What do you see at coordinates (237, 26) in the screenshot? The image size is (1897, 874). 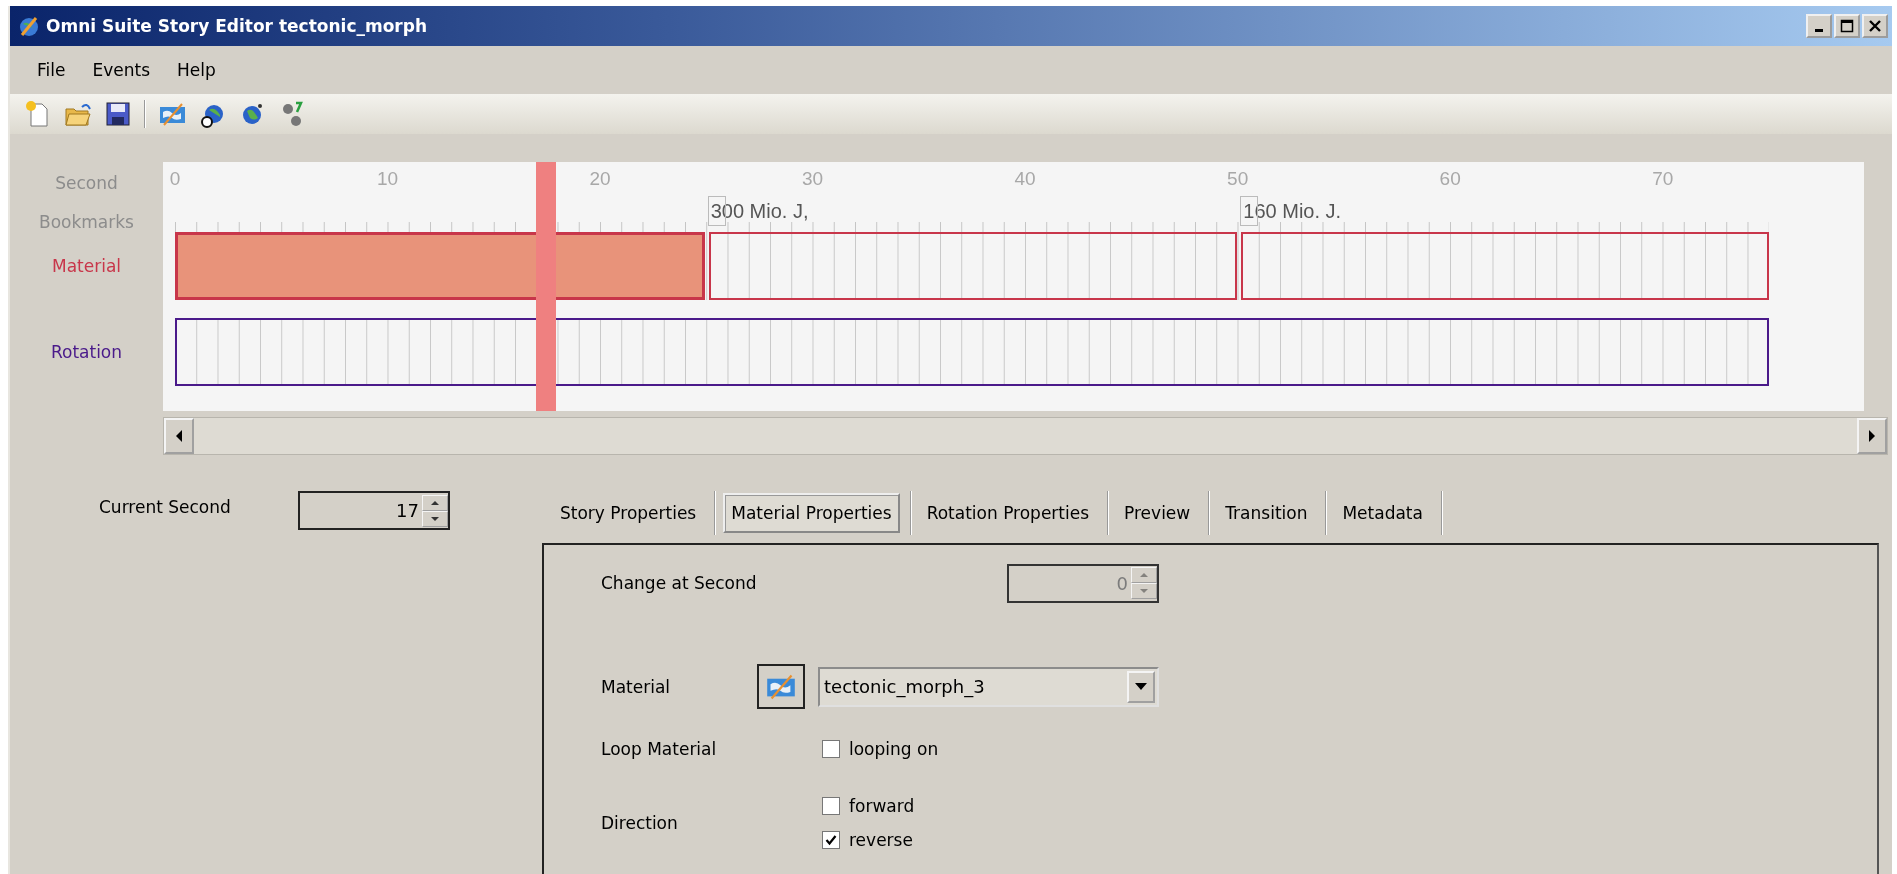 I see `window-title: Omni Suite Story Editor tectonic_morph` at bounding box center [237, 26].